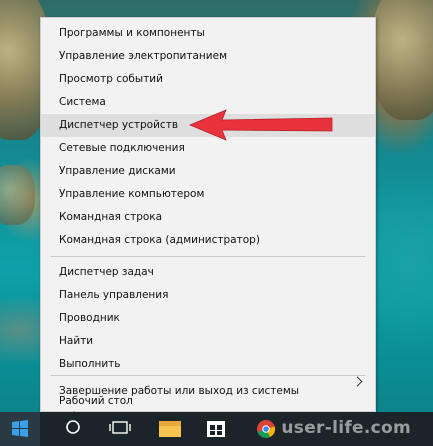 The image size is (433, 446). I want to click on menu-item-label: Диспетчер устройств, so click(119, 125).